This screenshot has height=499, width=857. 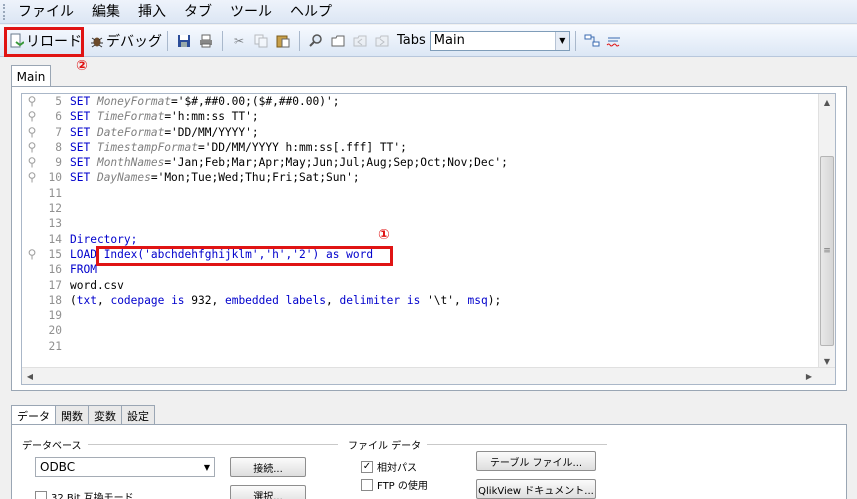 I want to click on value-token: ='$#,##0.00;($#,##0.00)';, so click(x=255, y=101).